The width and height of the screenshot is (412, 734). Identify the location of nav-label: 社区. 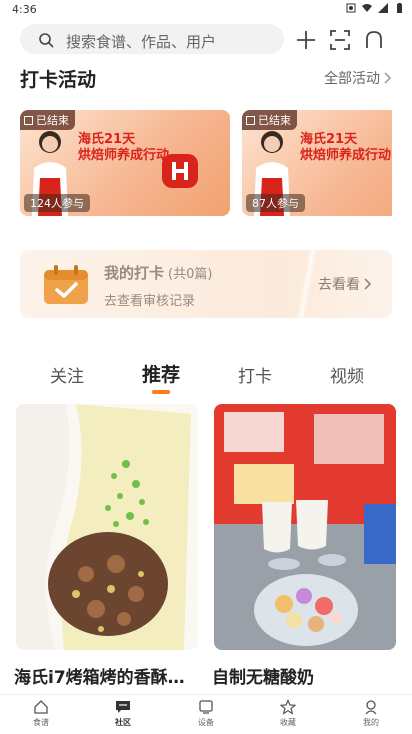
(123, 722).